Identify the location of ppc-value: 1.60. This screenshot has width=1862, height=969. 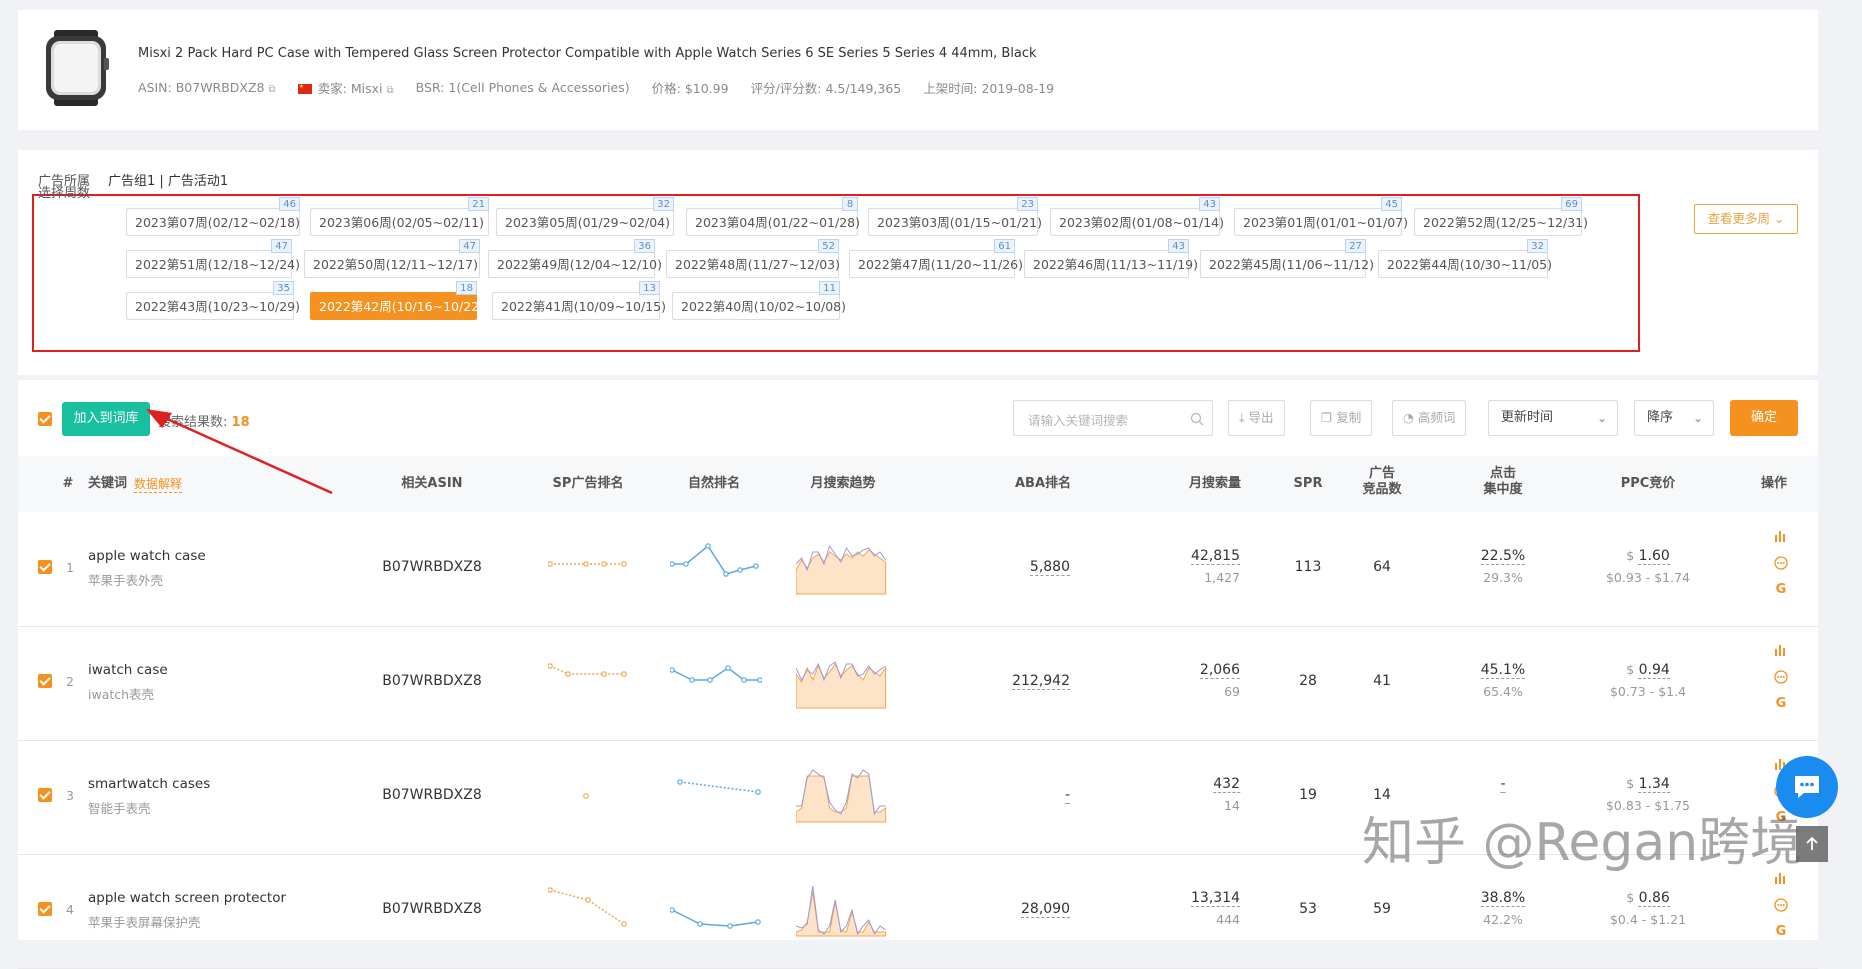
(1654, 556).